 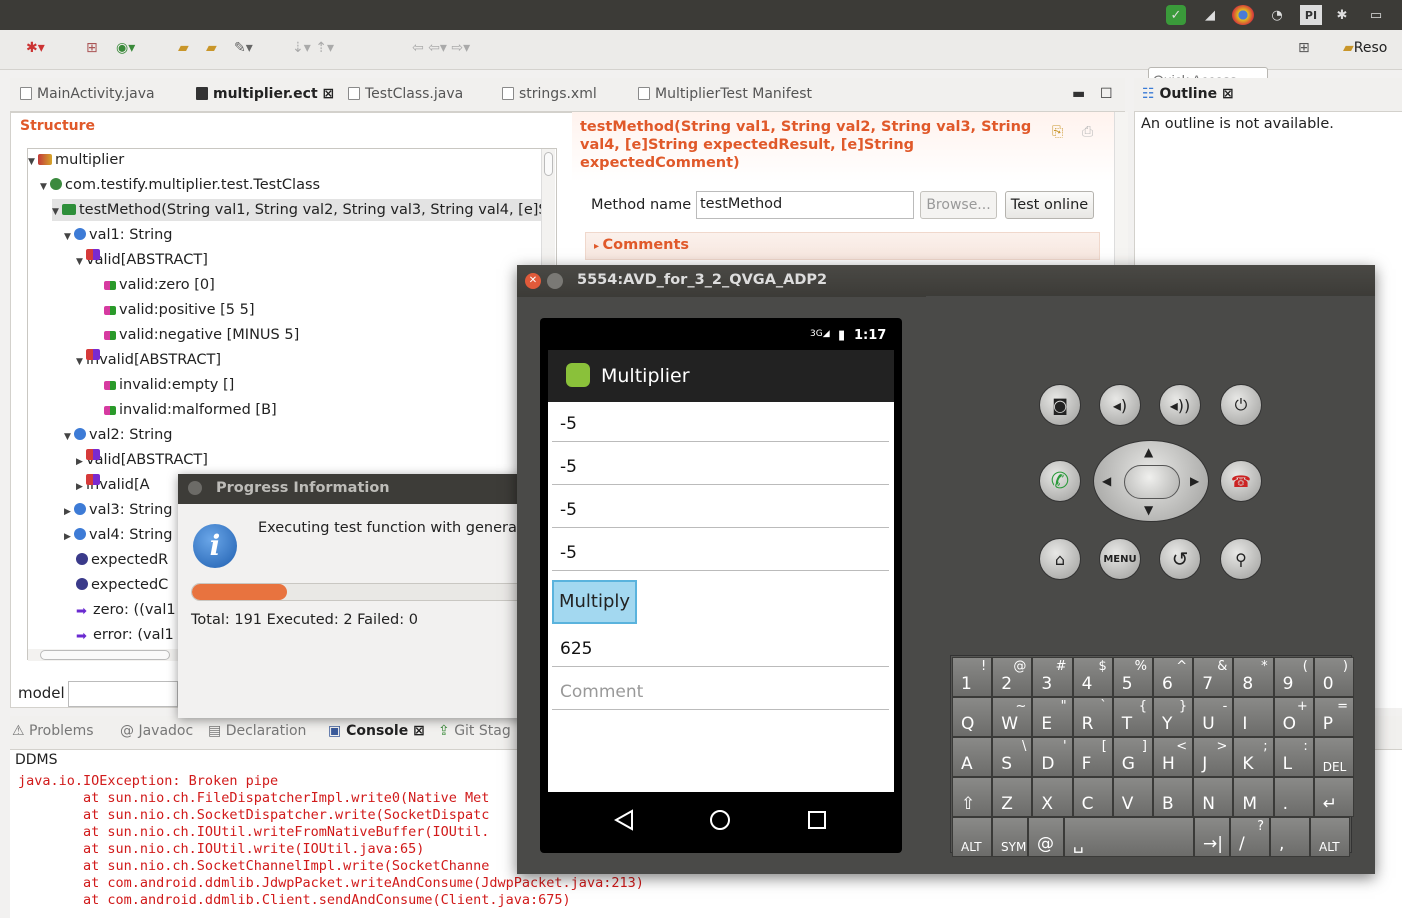 What do you see at coordinates (1092, 717) in the screenshot?
I see `key-1-3: R `` at bounding box center [1092, 717].